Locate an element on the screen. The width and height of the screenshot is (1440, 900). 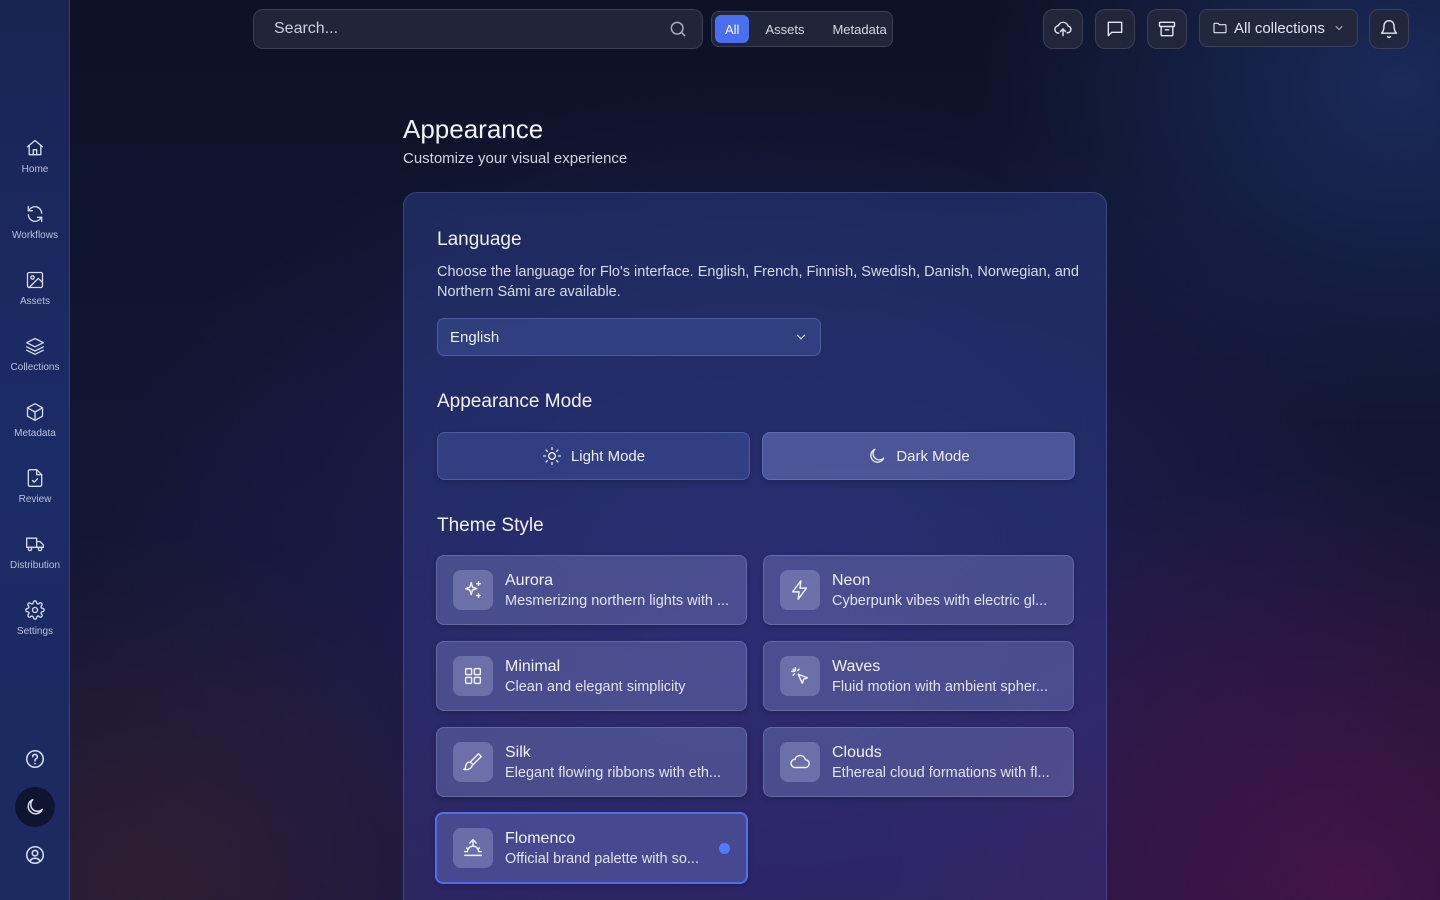
page-subtitle: Customize your visual experience is located at coordinates (515, 158).